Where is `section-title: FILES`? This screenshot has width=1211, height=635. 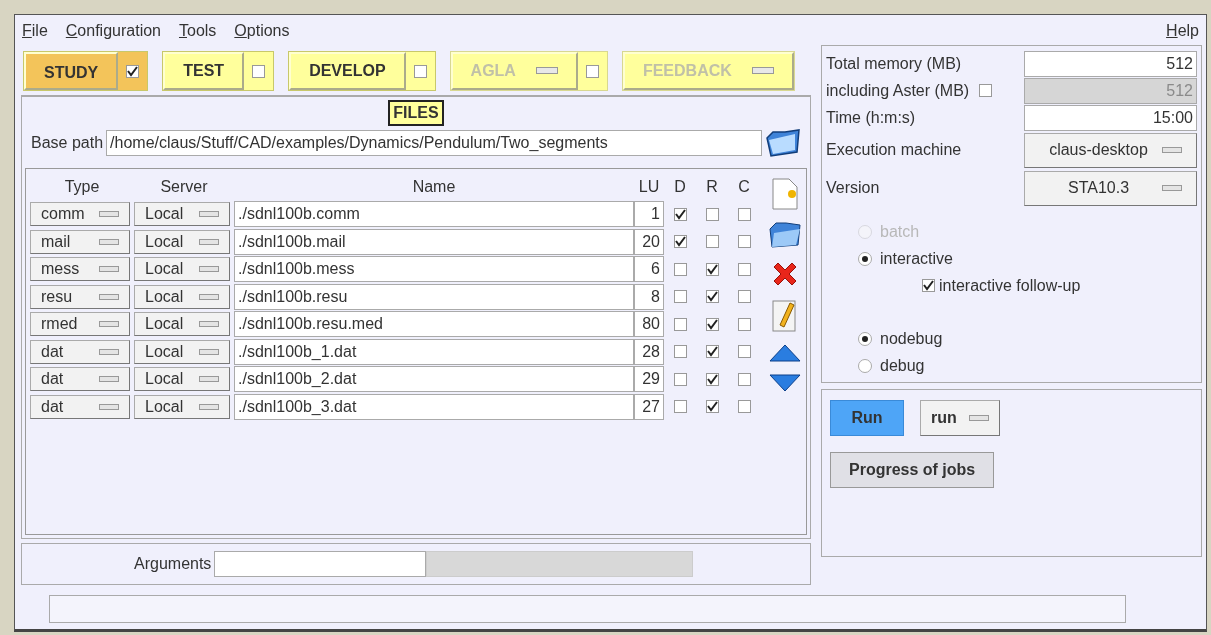 section-title: FILES is located at coordinates (416, 113).